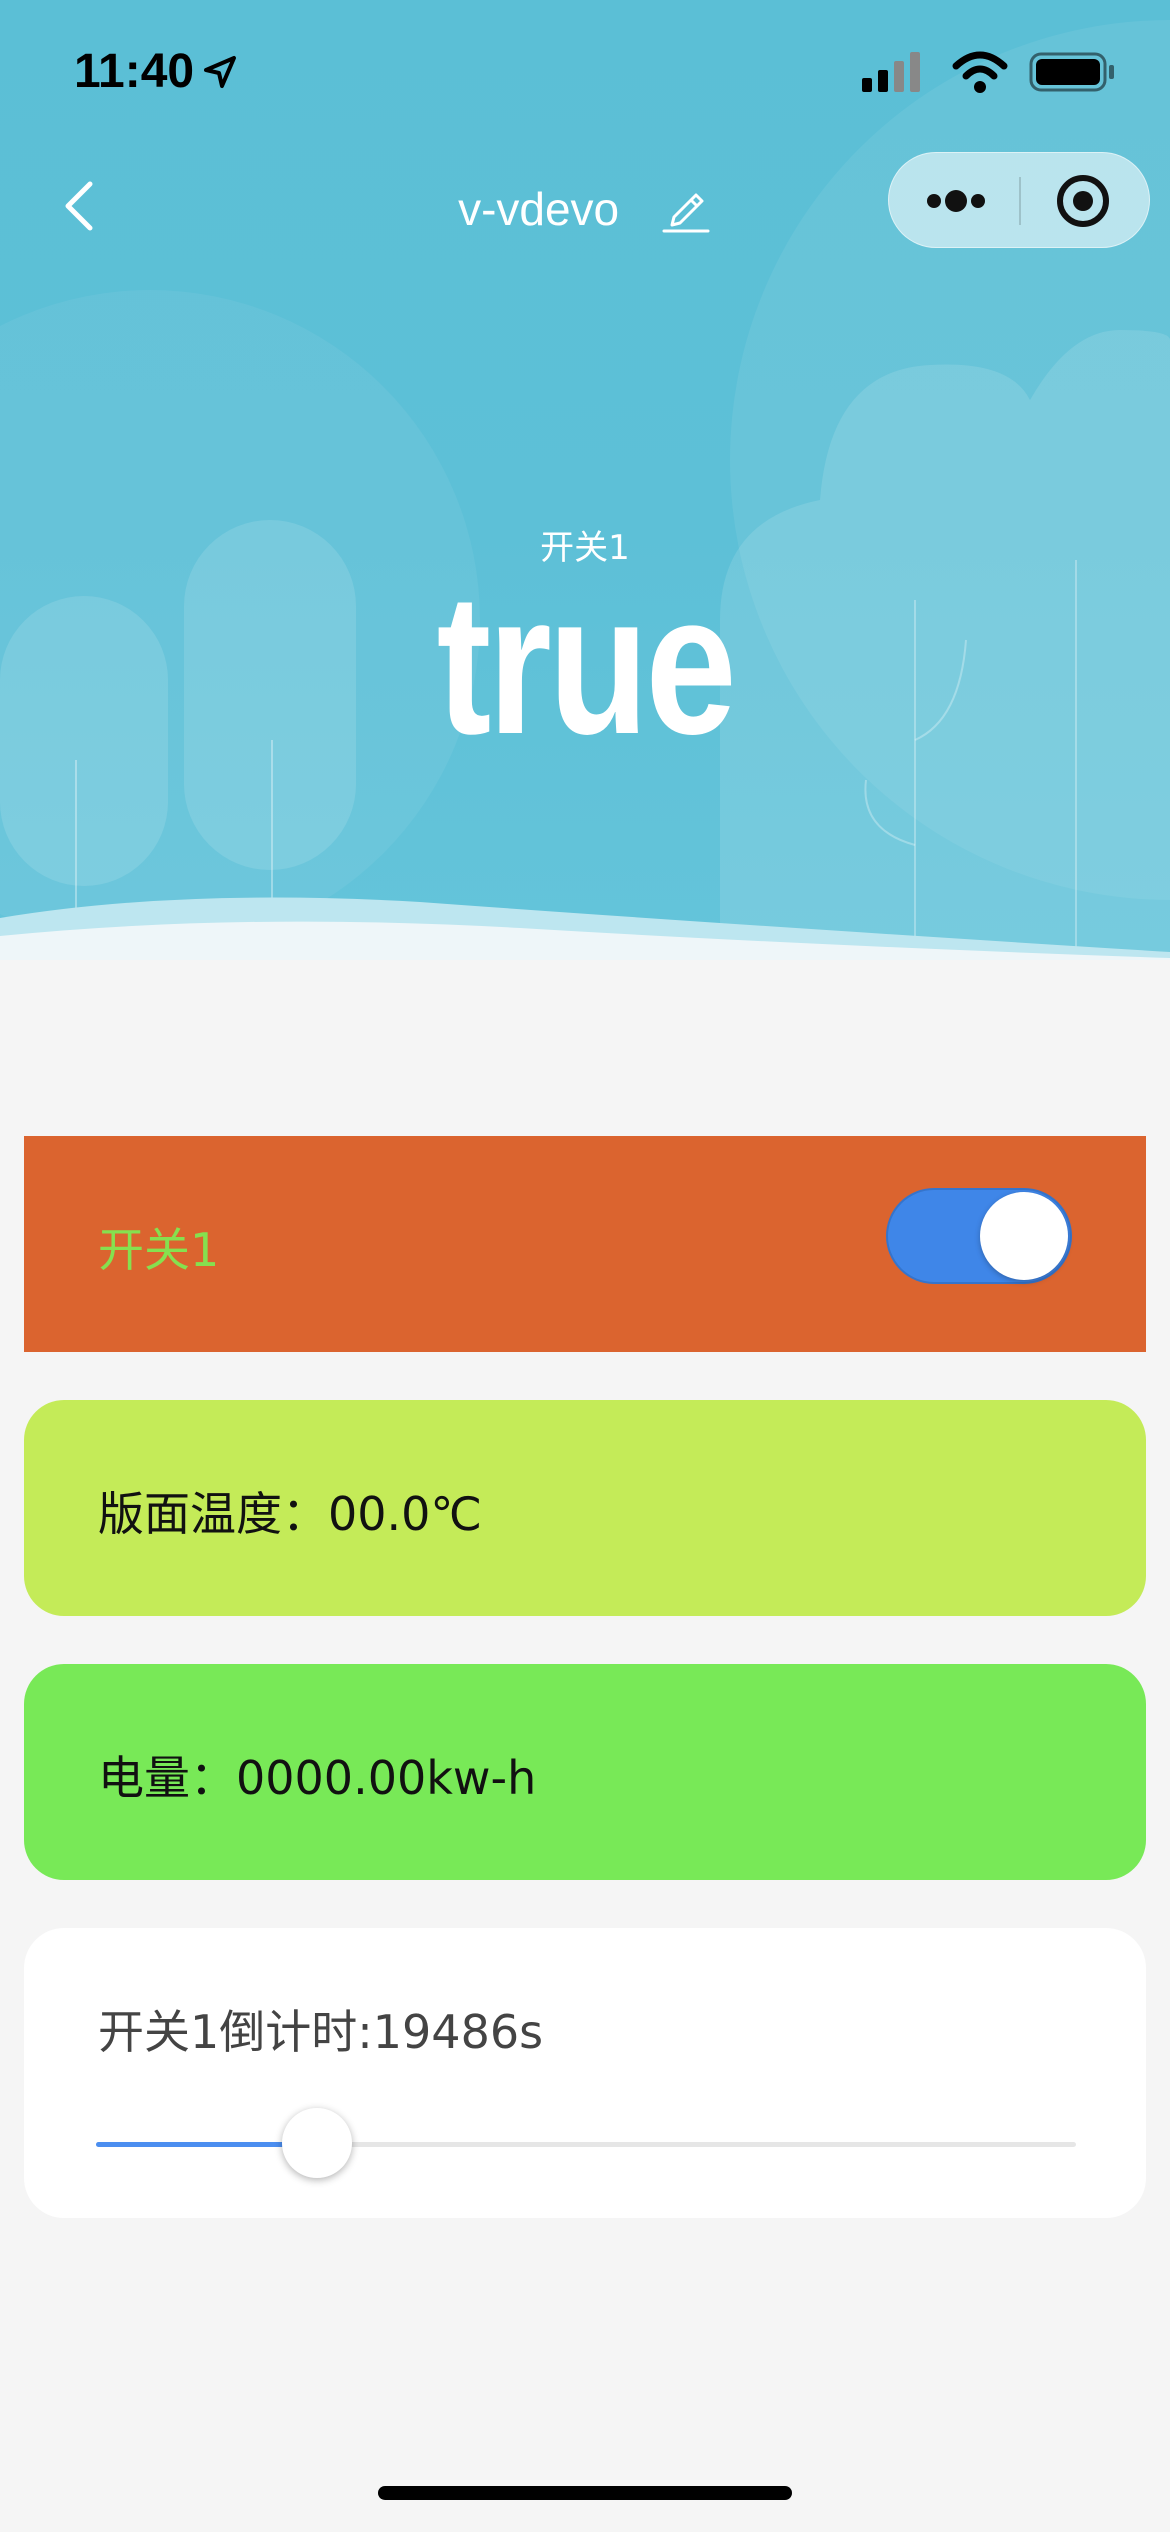  What do you see at coordinates (134, 71) in the screenshot?
I see `status-time: 11:40` at bounding box center [134, 71].